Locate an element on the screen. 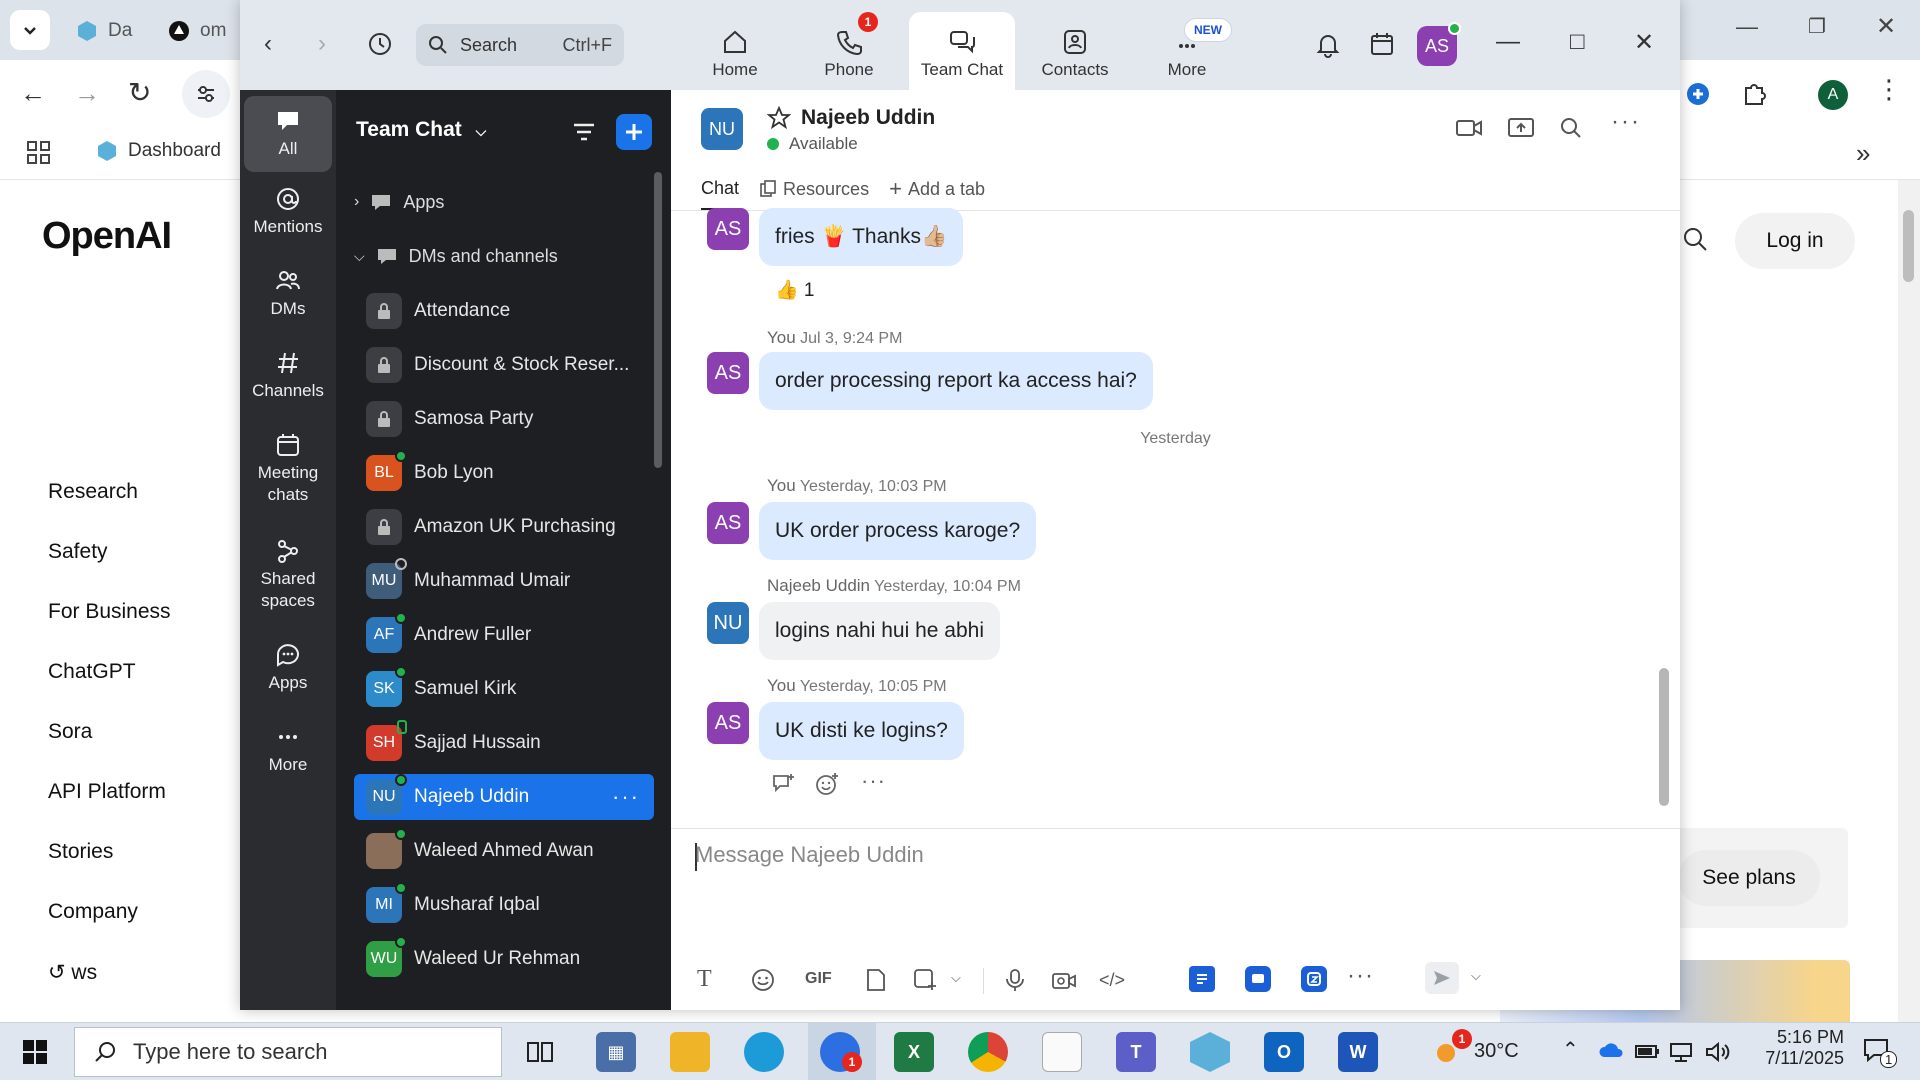 This screenshot has height=1080, width=1920. reply-icon is located at coordinates (783, 784).